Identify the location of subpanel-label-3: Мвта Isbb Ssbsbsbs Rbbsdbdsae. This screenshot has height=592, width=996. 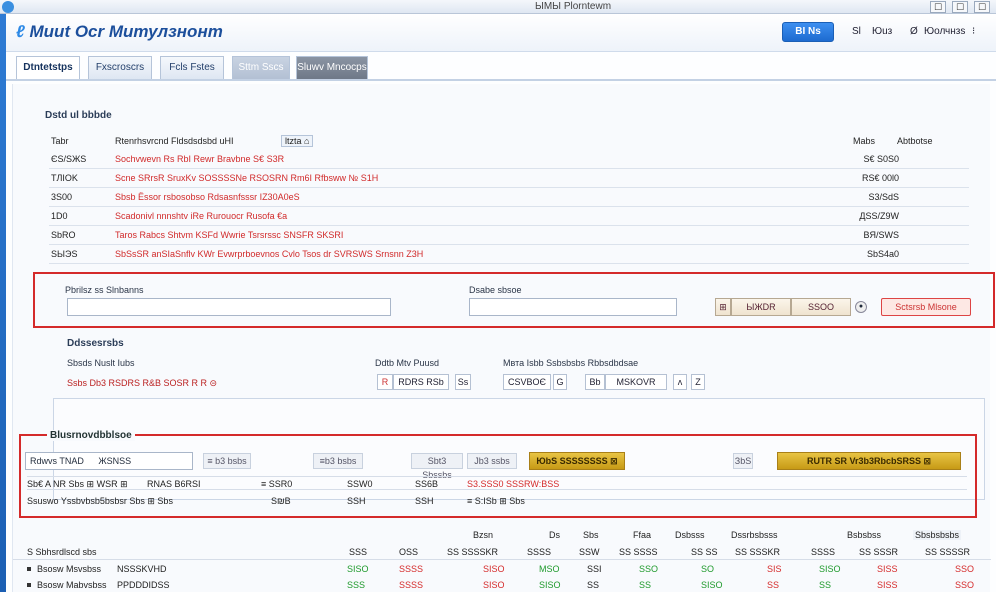
(571, 363).